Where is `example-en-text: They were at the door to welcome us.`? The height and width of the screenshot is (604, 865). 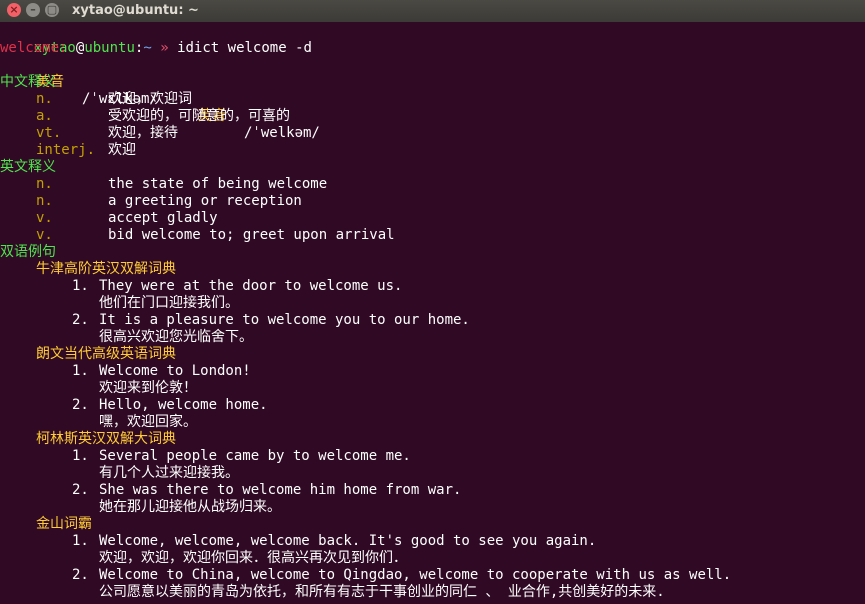
example-en-text: They were at the door to welcome us. is located at coordinates (251, 286).